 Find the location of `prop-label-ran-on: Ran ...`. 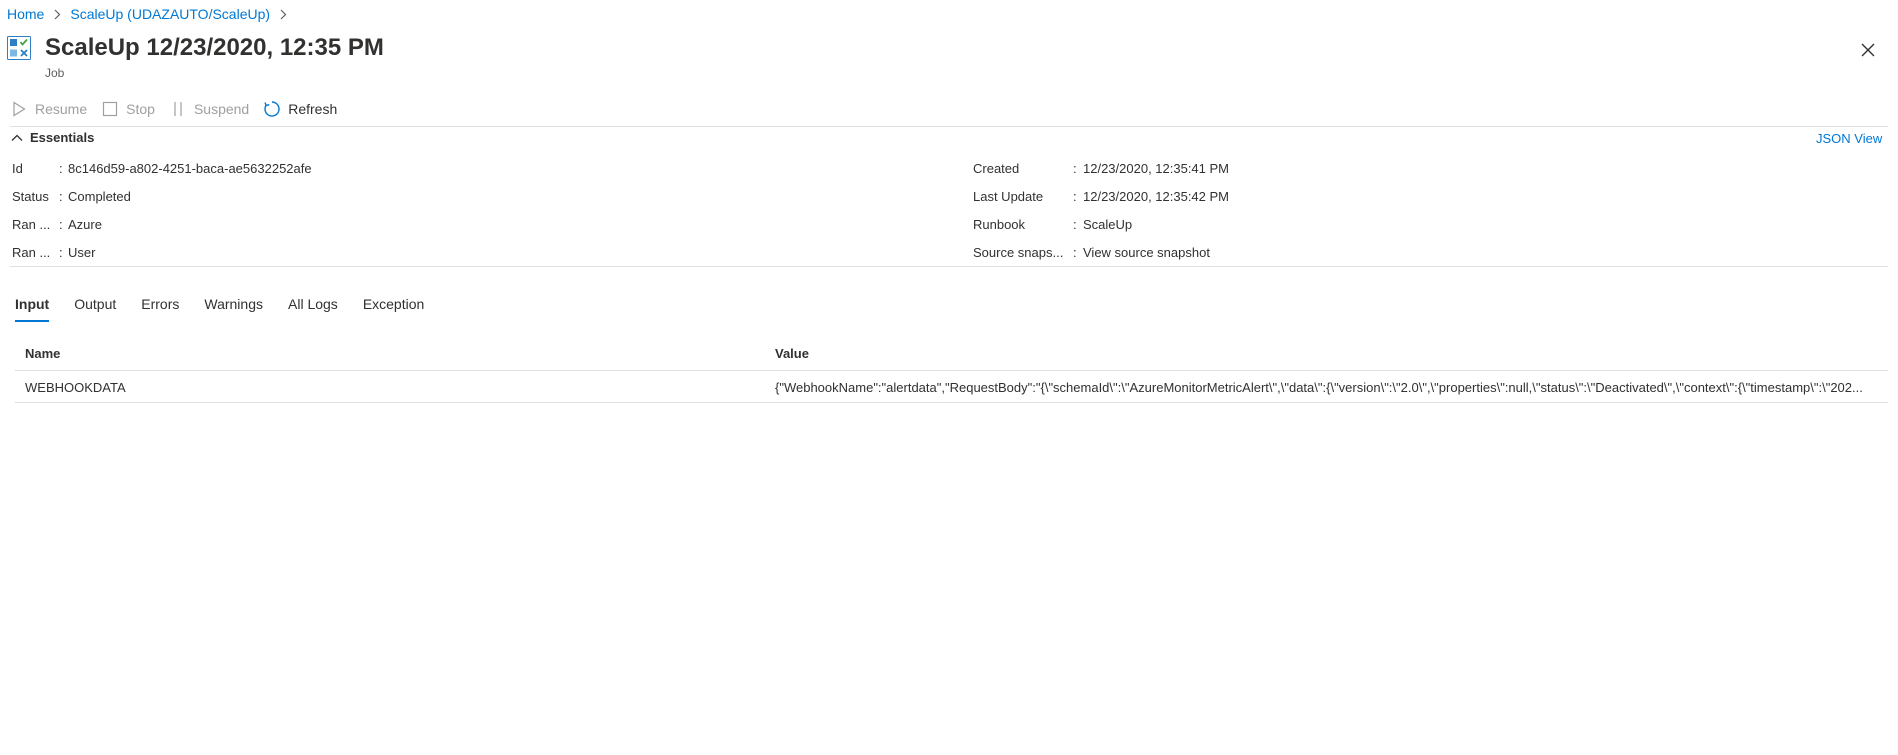

prop-label-ran-on: Ran ... is located at coordinates (31, 224).